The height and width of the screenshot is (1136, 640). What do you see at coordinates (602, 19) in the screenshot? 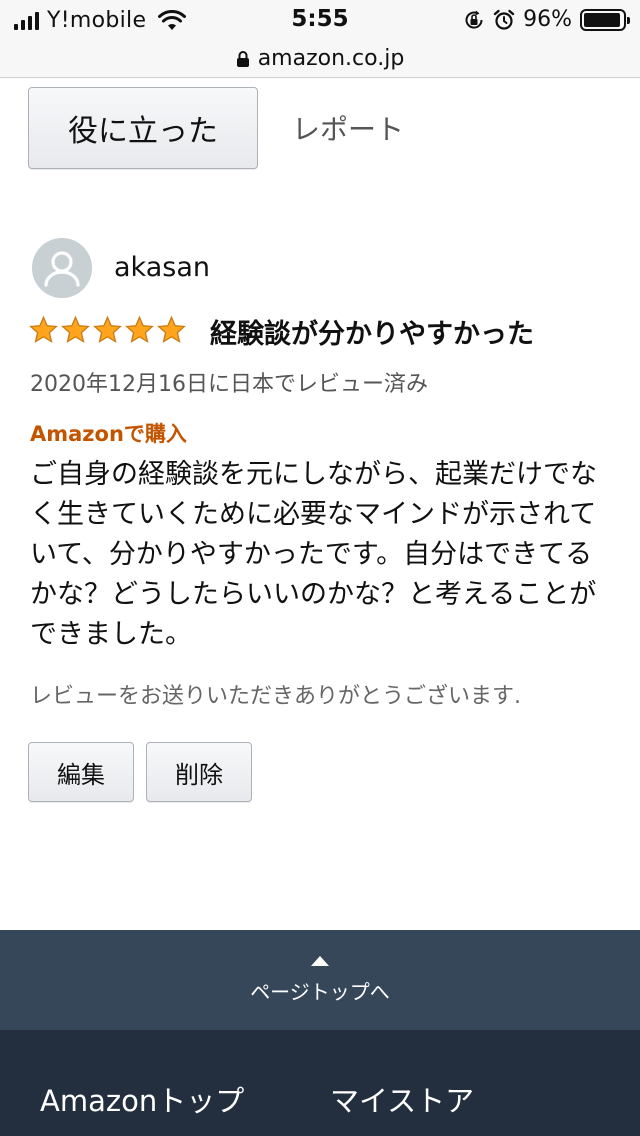
I see `battery-fill` at bounding box center [602, 19].